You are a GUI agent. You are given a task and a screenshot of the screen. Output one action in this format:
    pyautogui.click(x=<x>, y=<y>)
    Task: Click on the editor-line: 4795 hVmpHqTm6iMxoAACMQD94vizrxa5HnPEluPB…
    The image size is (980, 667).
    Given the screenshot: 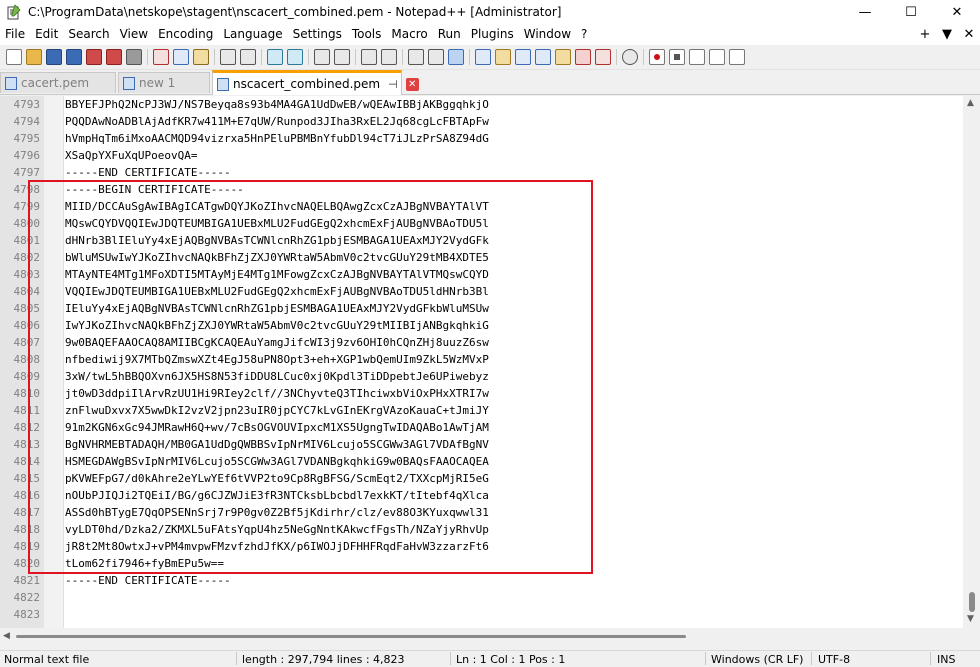 What is the action you would take?
    pyautogui.click(x=480, y=138)
    